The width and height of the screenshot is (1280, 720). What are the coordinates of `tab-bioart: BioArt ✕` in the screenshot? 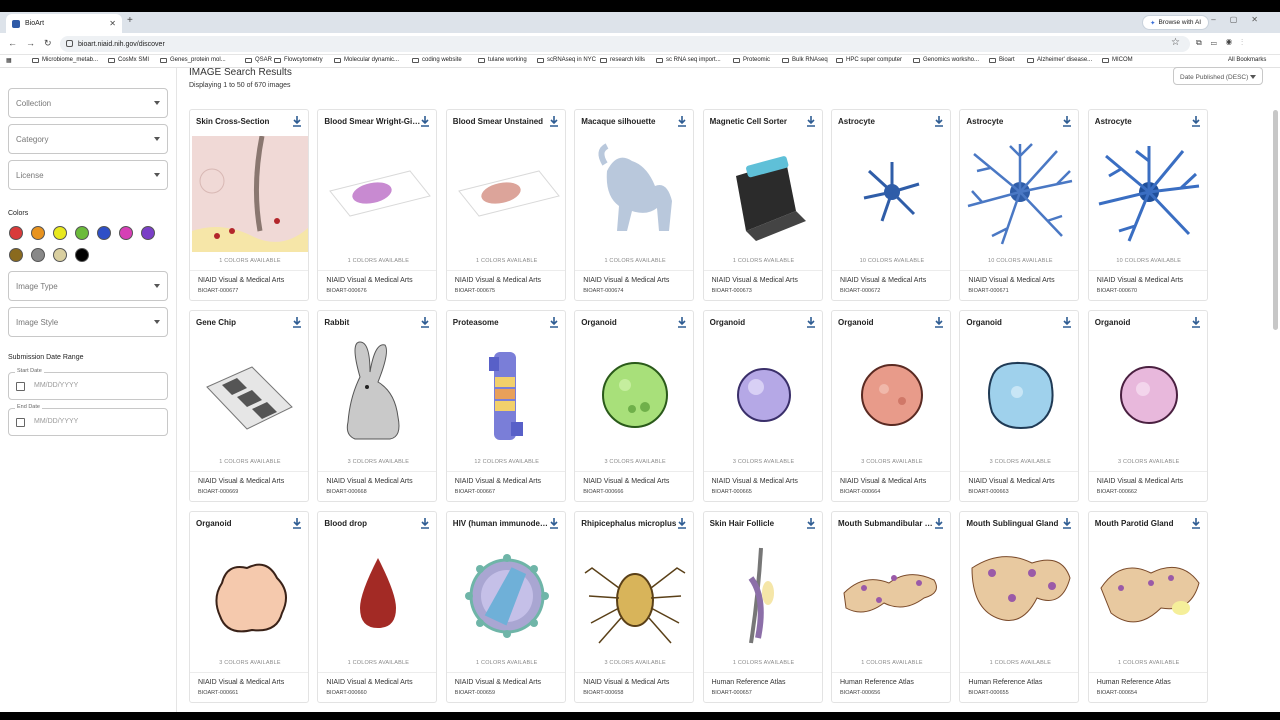 It's located at (64, 23).